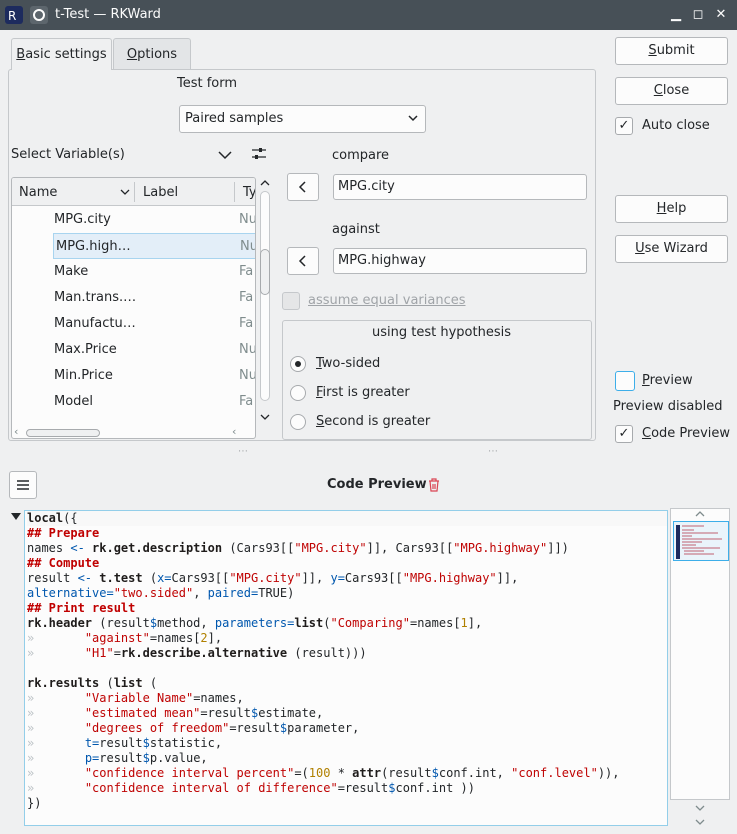 This screenshot has width=737, height=834. Describe the element at coordinates (259, 156) in the screenshot. I see `configure-icon` at that location.